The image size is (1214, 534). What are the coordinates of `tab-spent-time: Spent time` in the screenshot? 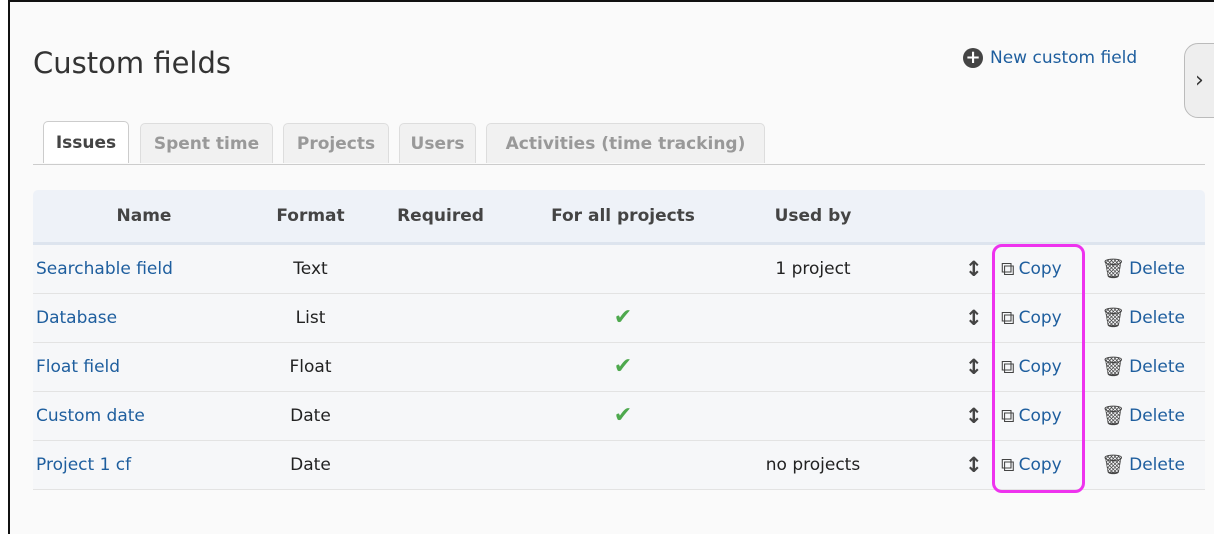 It's located at (206, 143).